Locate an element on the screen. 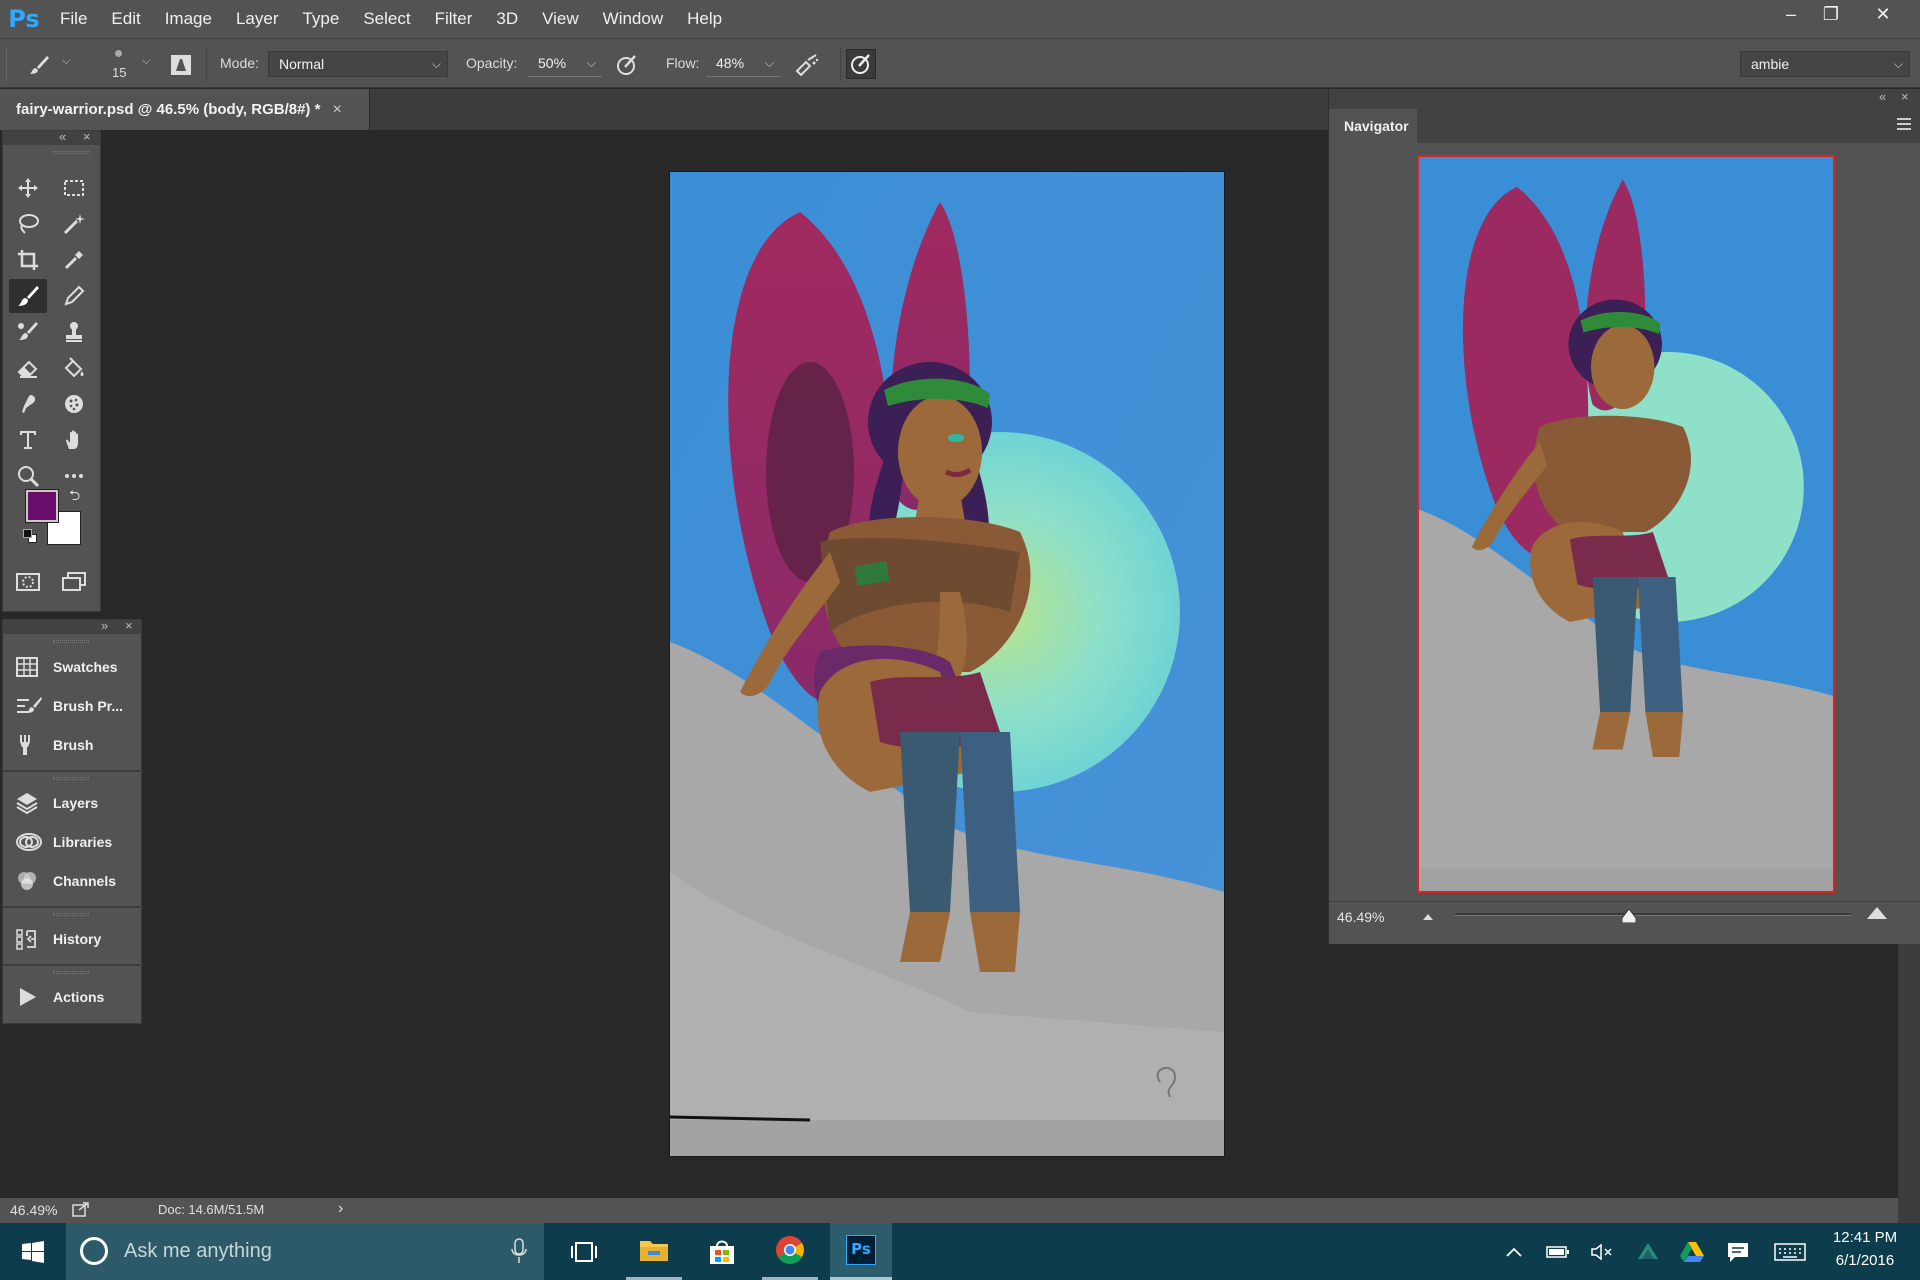  menu-3d: 3D is located at coordinates (507, 19).